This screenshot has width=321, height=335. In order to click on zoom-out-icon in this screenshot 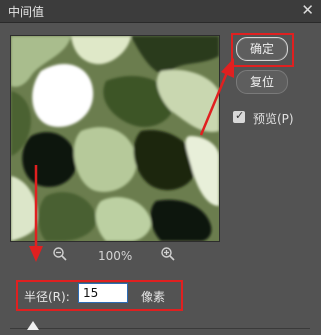, I will do `click(60, 254)`.